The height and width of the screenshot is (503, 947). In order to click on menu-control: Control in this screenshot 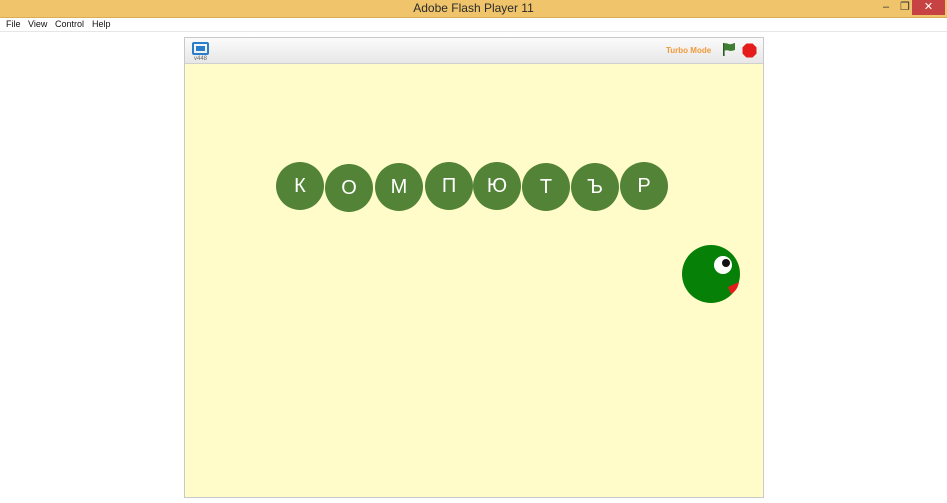, I will do `click(69, 24)`.